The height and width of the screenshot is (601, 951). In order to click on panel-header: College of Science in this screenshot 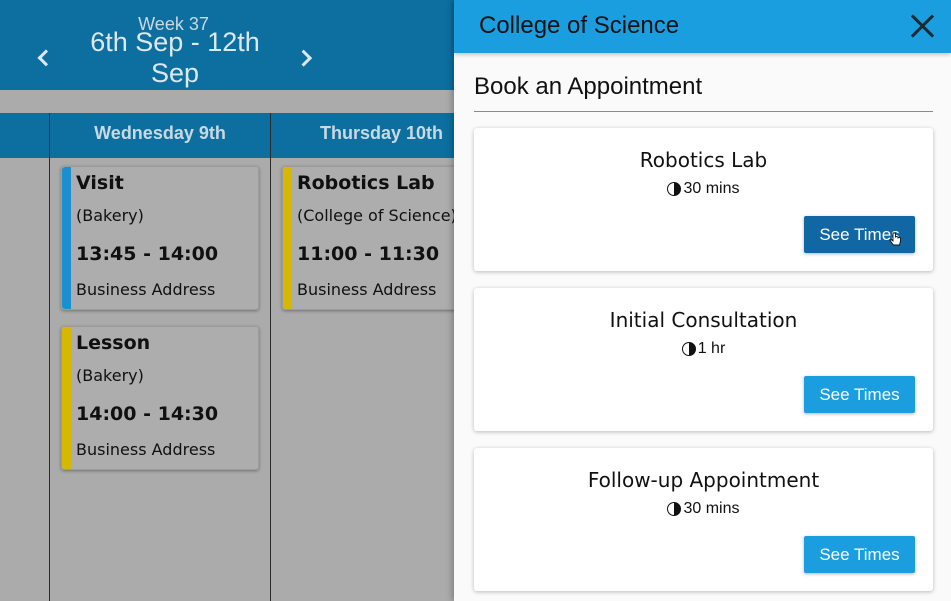, I will do `click(702, 26)`.